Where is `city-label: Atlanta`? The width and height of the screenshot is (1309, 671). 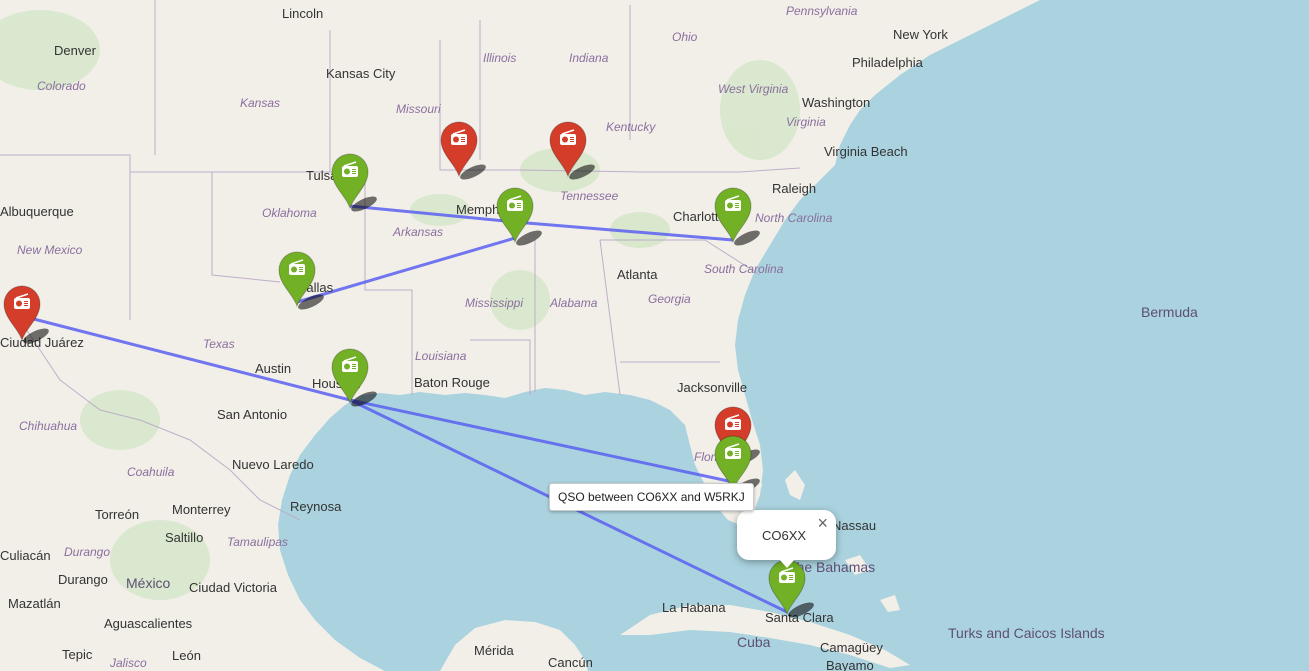 city-label: Atlanta is located at coordinates (637, 274).